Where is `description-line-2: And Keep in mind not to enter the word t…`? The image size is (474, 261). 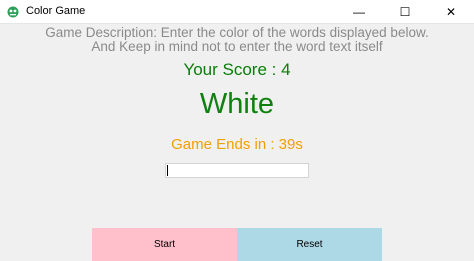
description-line-2: And Keep in mind not to enter the word t… is located at coordinates (237, 46).